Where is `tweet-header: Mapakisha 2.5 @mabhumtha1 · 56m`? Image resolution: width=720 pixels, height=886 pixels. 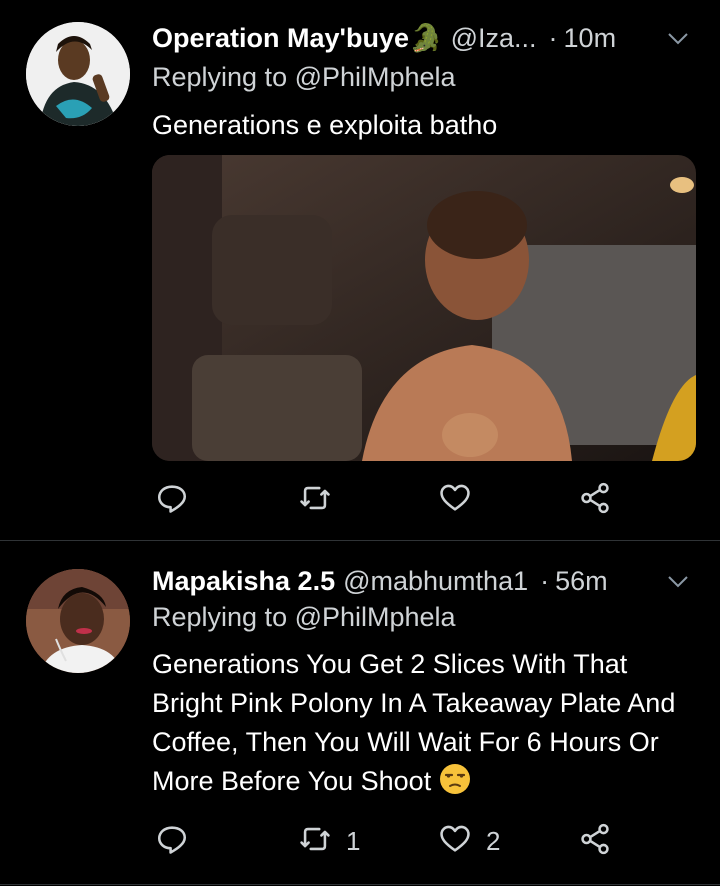
tweet-header: Mapakisha 2.5 @mabhumtha1 · 56m is located at coordinates (426, 581).